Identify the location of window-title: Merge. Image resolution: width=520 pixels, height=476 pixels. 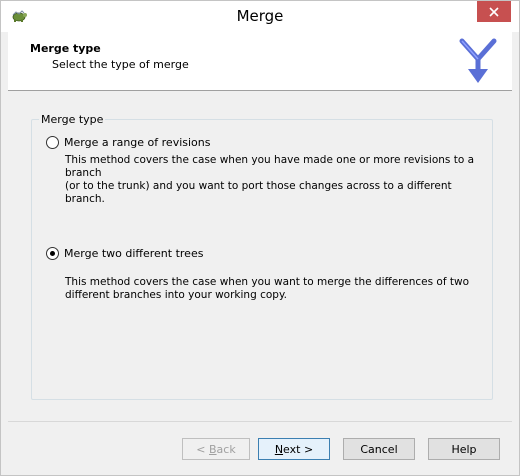
(260, 16).